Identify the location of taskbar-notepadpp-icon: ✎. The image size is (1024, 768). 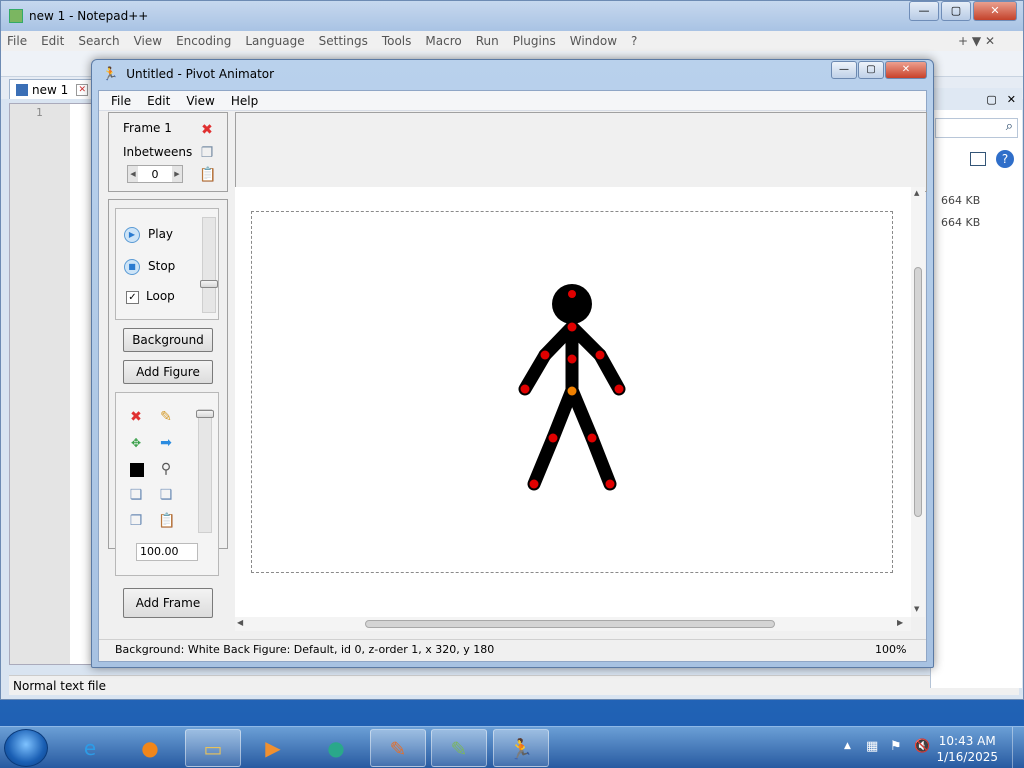
(459, 748).